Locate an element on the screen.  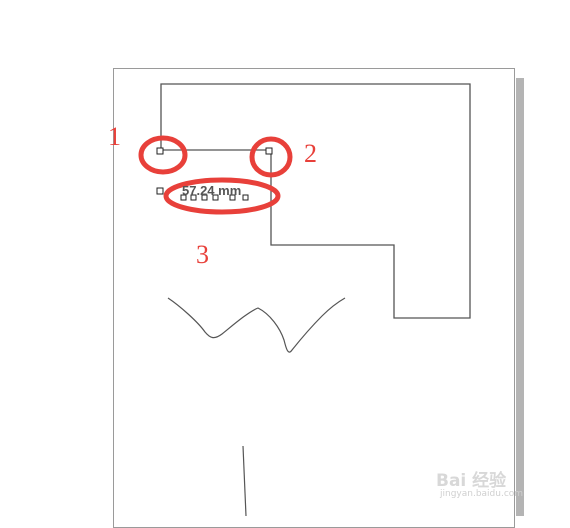
freehand-zigzag-curve is located at coordinates (256, 325).